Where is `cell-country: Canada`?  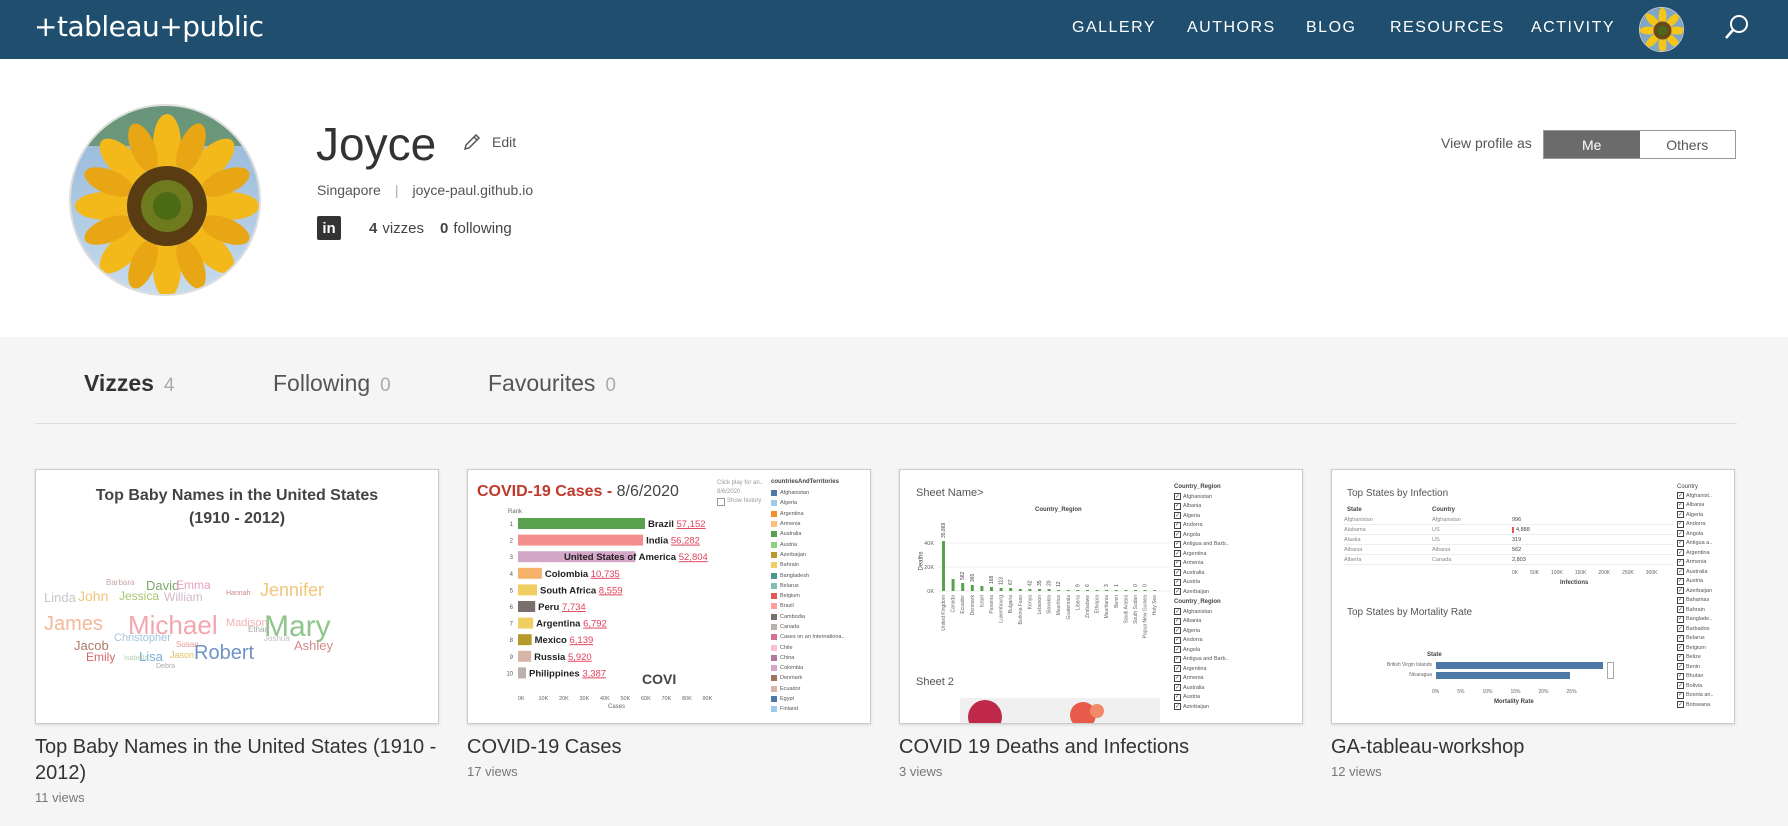
cell-country: Canada is located at coordinates (1442, 559).